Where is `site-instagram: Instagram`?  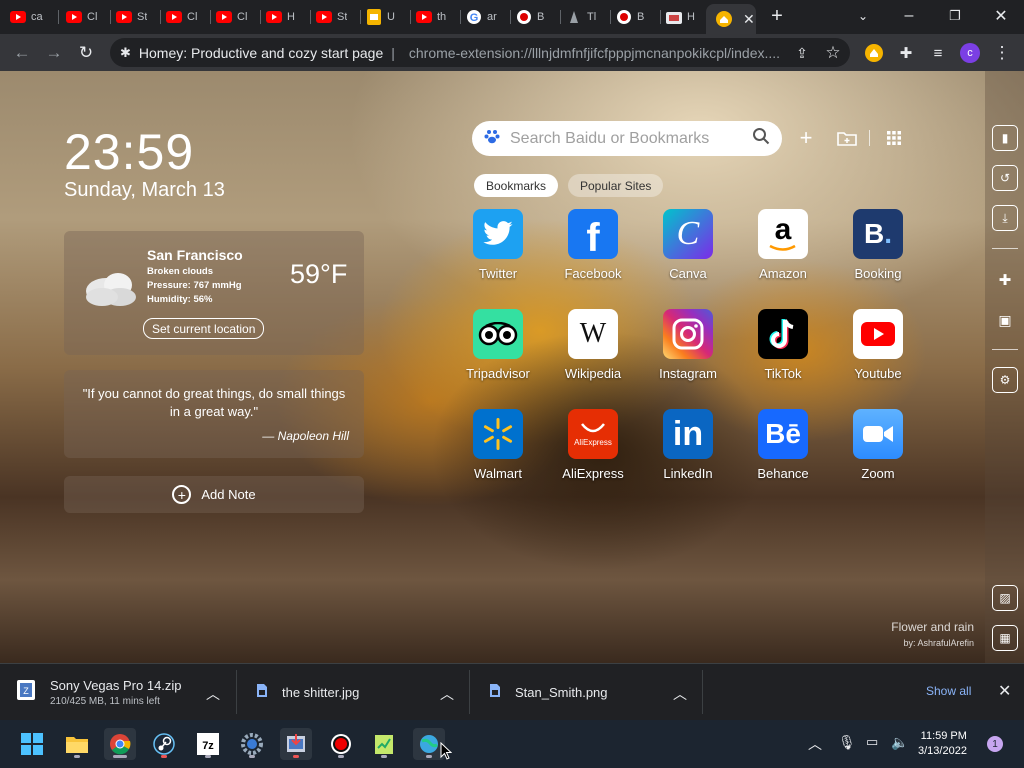 site-instagram: Instagram is located at coordinates (688, 345).